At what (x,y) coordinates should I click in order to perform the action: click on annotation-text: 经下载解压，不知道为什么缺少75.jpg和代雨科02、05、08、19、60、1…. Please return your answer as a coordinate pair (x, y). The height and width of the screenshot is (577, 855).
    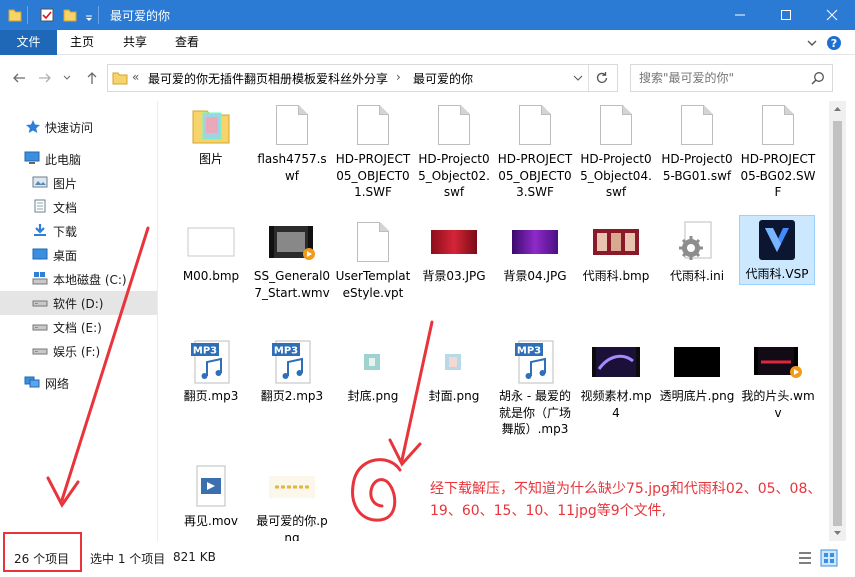
    Looking at the image, I should click on (626, 500).